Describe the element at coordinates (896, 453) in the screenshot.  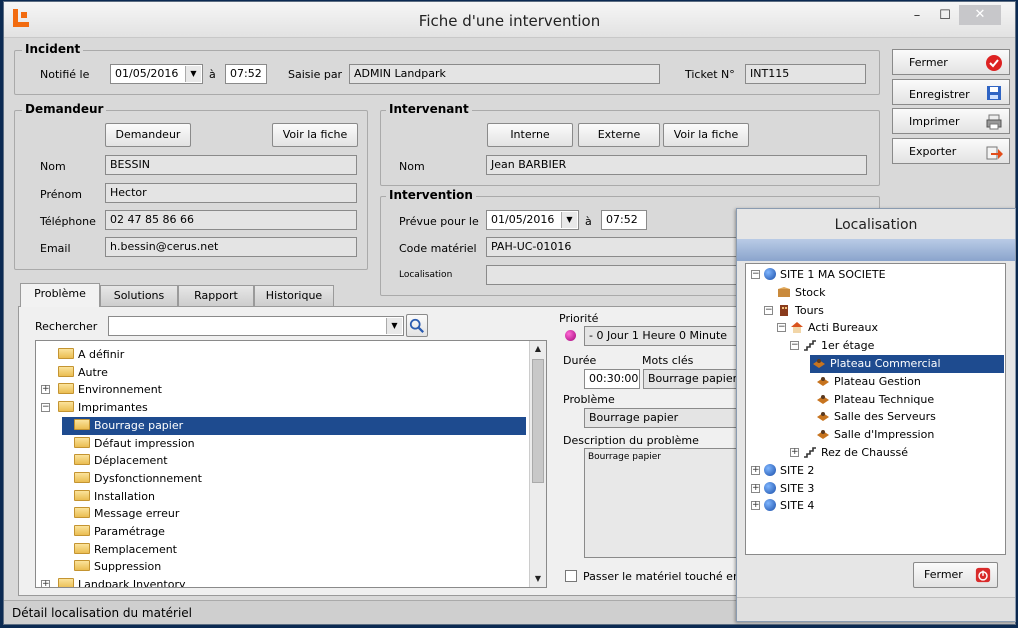
I see `location-tree-node: + Rez de Chaussé` at that location.